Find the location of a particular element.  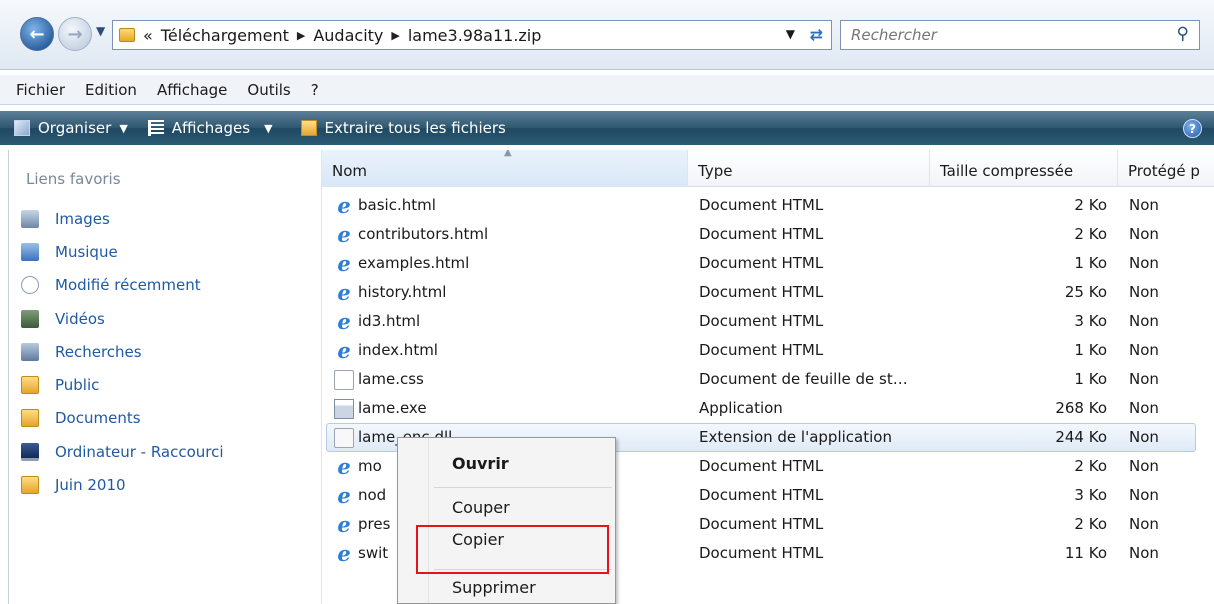

css-icon is located at coordinates (344, 379).